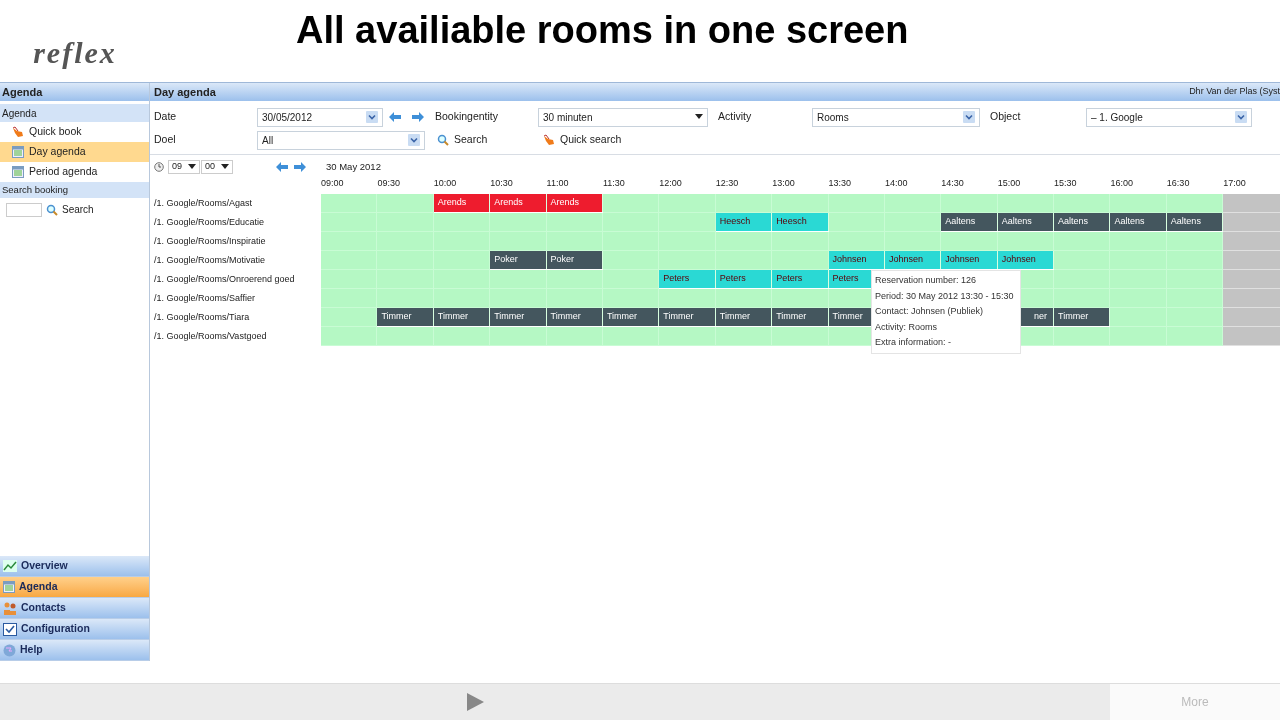 The height and width of the screenshot is (720, 1280). I want to click on time-label: 13:00, so click(784, 184).